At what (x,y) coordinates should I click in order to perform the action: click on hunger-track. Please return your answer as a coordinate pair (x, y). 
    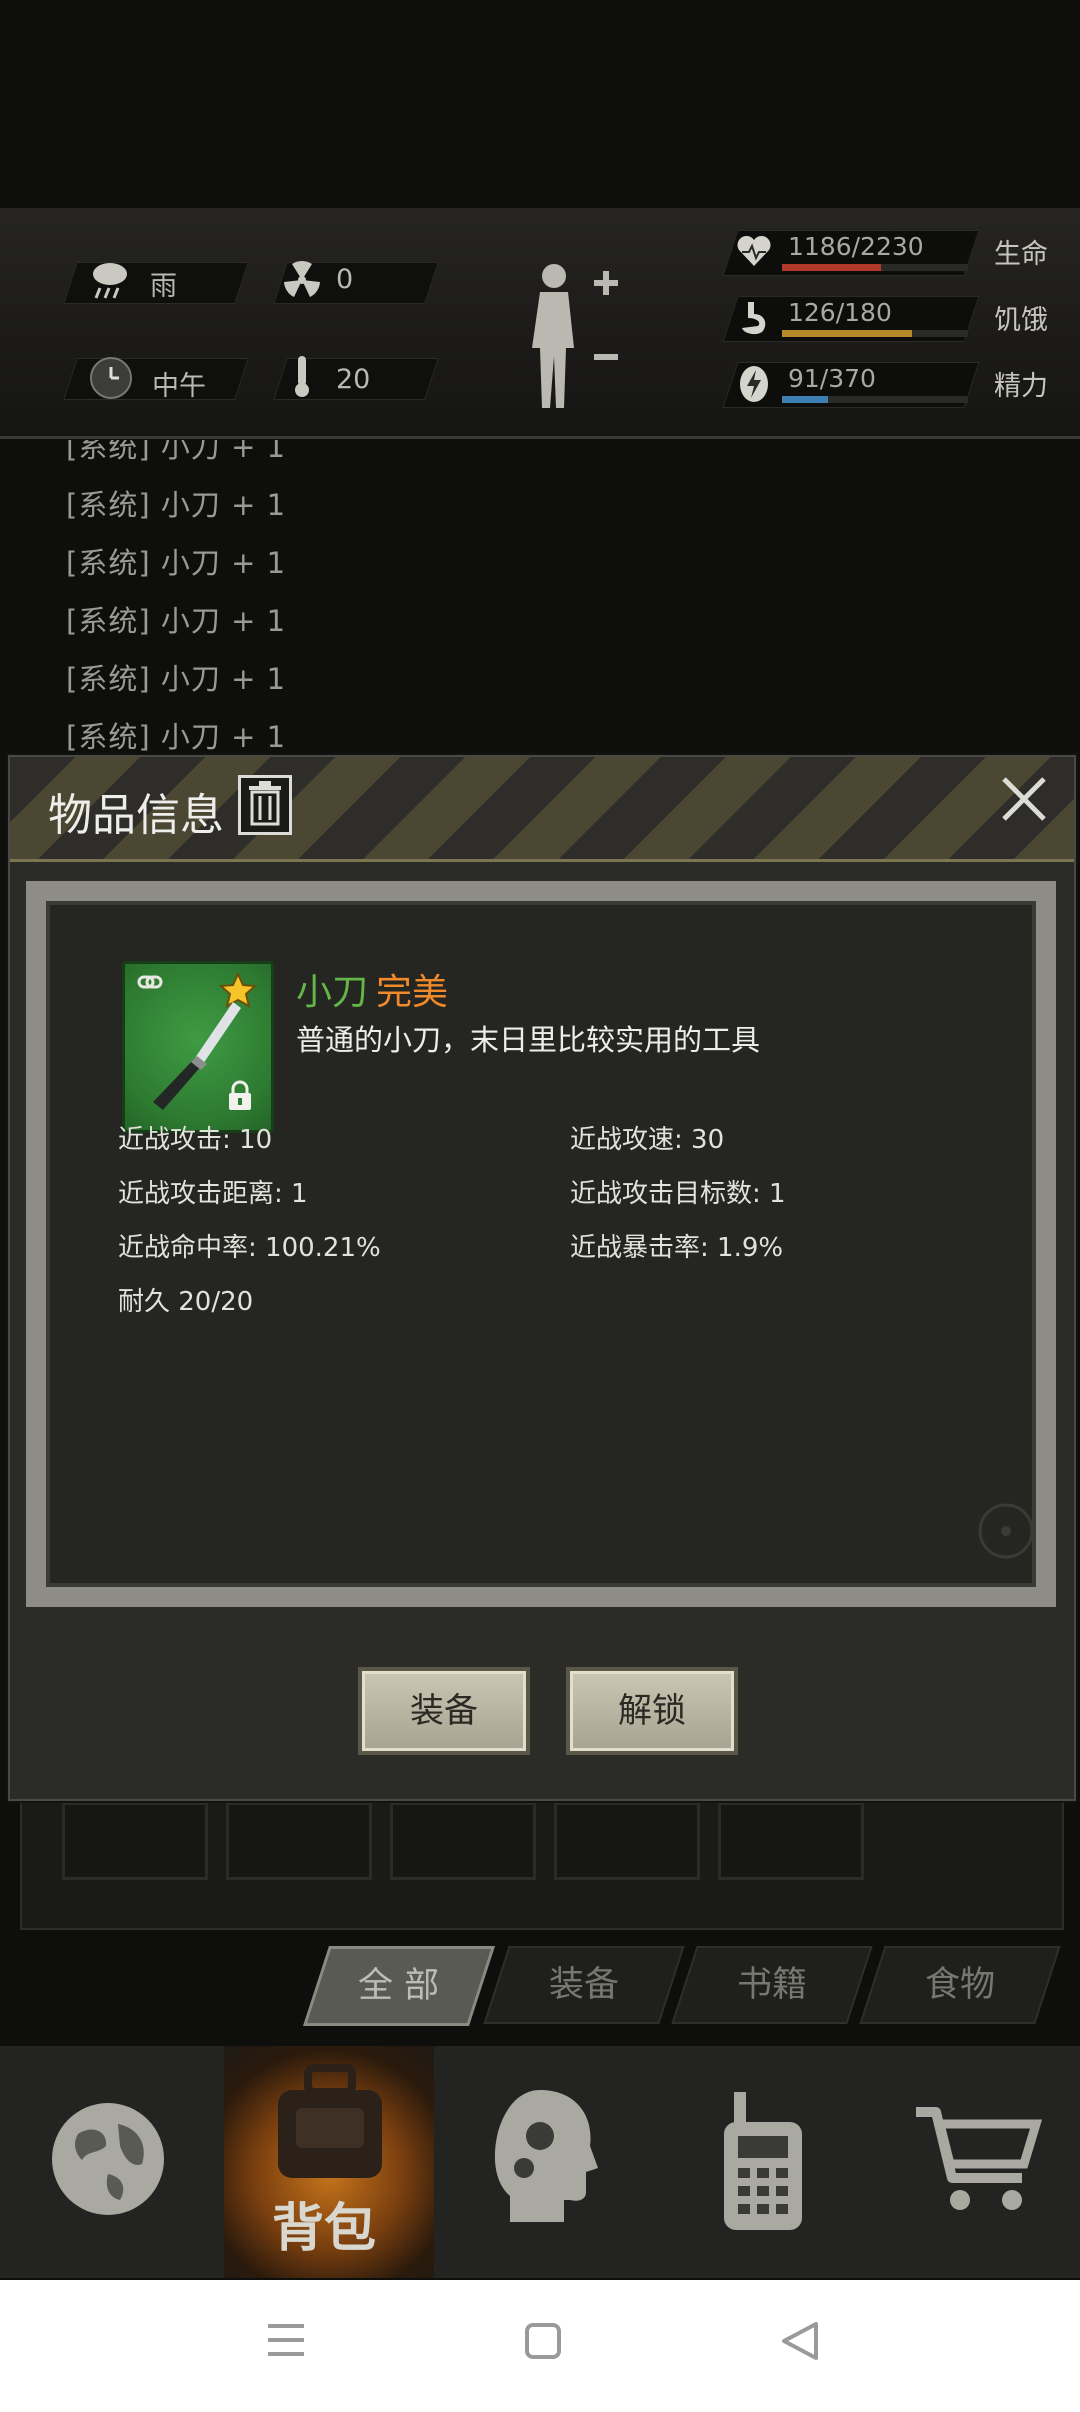
    Looking at the image, I should click on (875, 333).